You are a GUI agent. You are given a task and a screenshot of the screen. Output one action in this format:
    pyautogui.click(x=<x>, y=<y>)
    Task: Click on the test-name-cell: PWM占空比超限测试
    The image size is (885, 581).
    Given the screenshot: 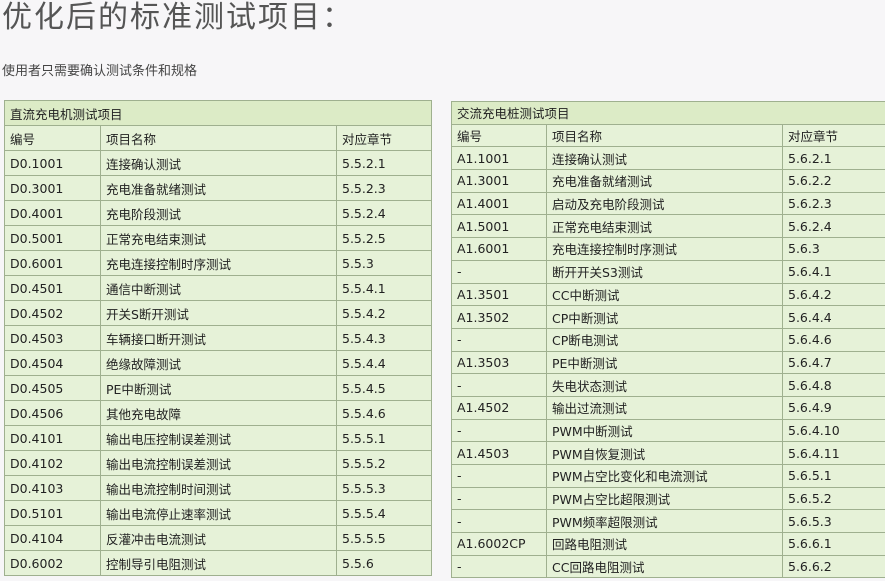 What is the action you would take?
    pyautogui.click(x=664, y=498)
    